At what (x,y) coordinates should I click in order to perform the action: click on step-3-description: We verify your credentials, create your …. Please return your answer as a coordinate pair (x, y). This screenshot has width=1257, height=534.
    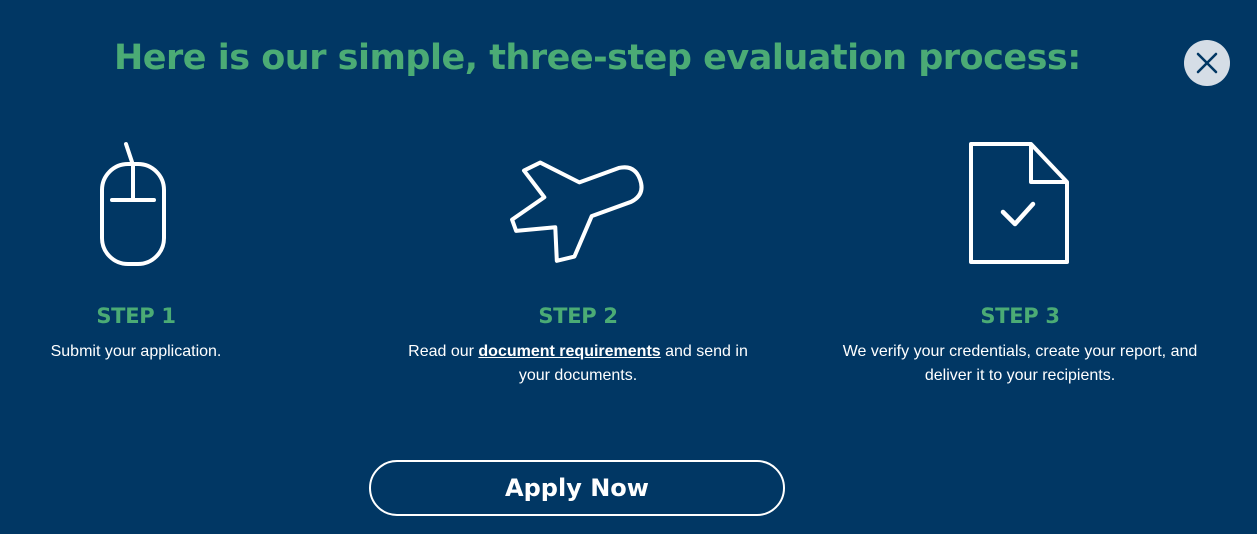
    Looking at the image, I should click on (1020, 363).